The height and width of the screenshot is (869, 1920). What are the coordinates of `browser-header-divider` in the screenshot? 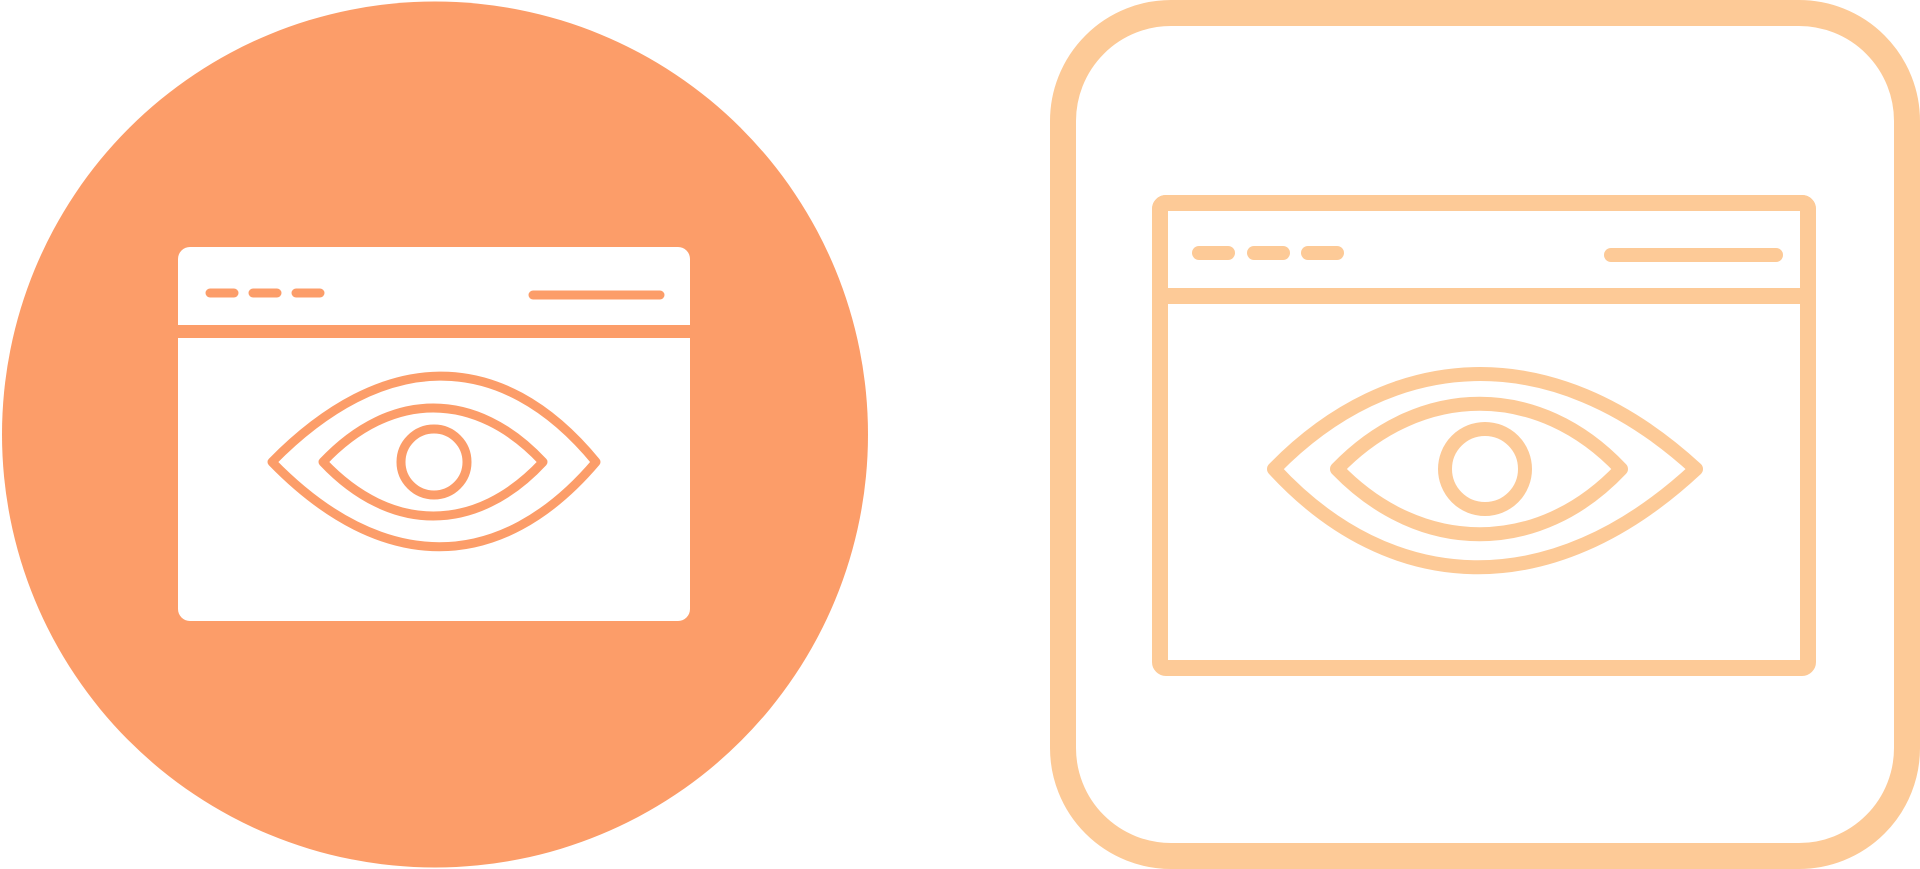 It's located at (434, 331).